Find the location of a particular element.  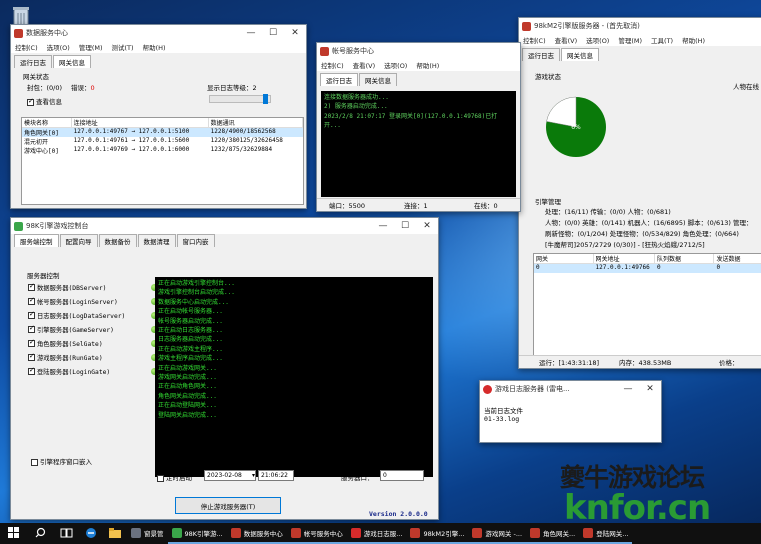

task-view-icon is located at coordinates (66, 533).